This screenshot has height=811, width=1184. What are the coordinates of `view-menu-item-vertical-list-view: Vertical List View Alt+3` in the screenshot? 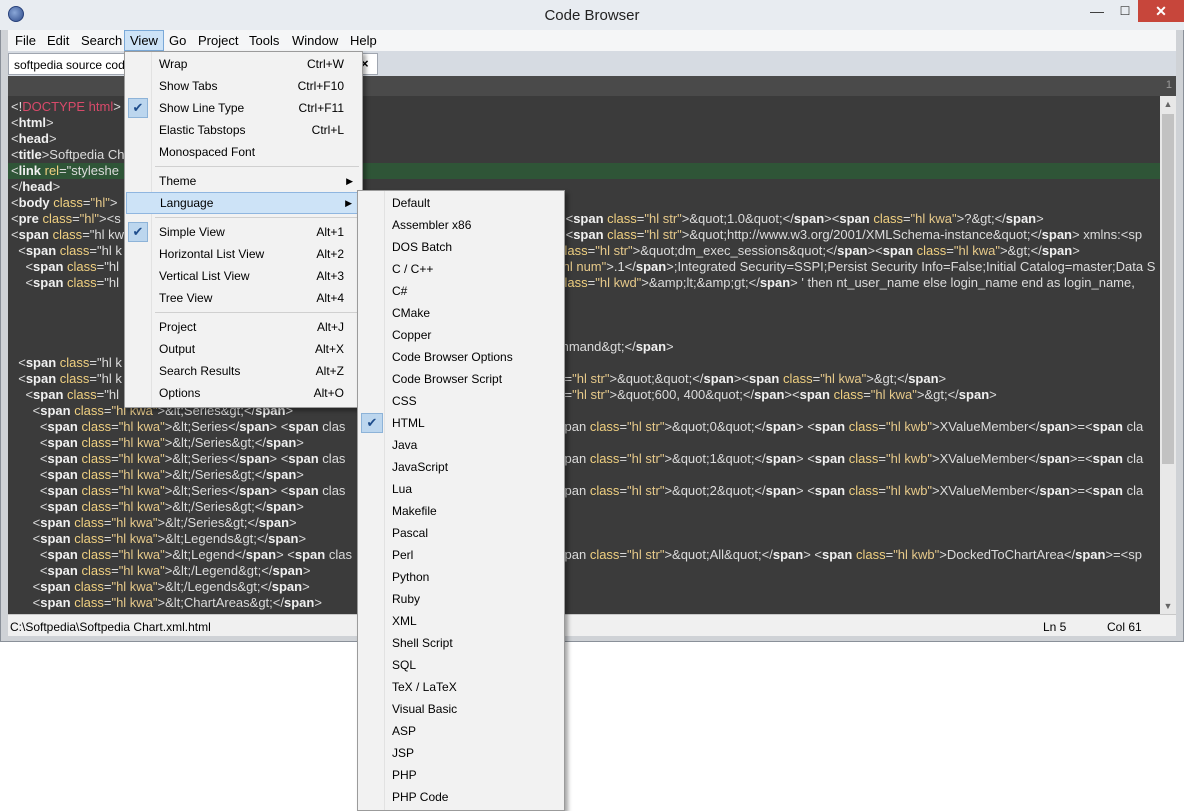 It's located at (243, 276).